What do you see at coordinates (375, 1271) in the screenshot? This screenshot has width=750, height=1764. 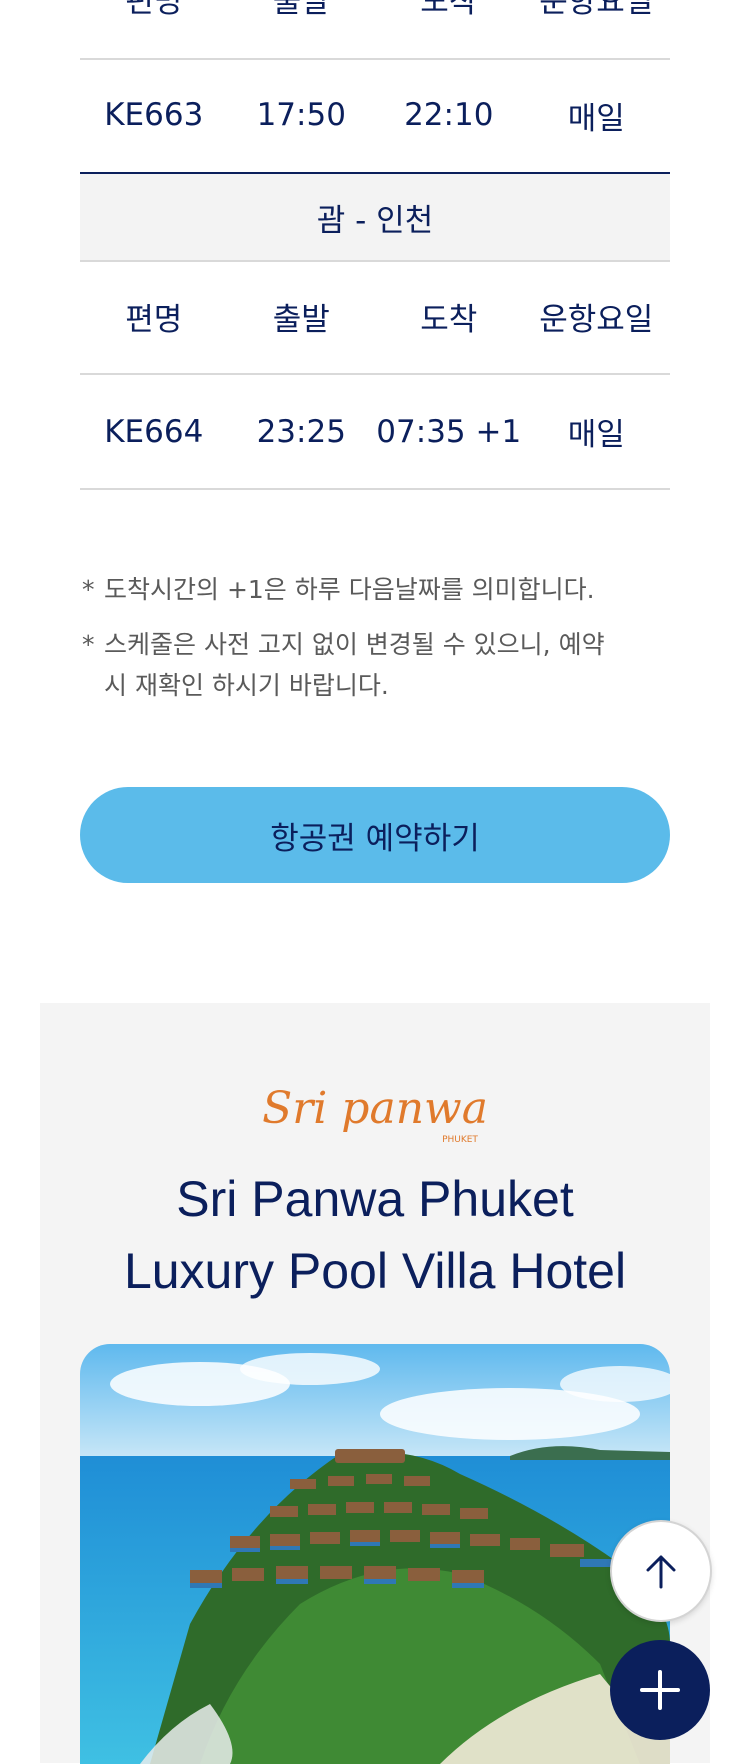 I see `hotel-title-line: Luxury Pool Villa Hotel` at bounding box center [375, 1271].